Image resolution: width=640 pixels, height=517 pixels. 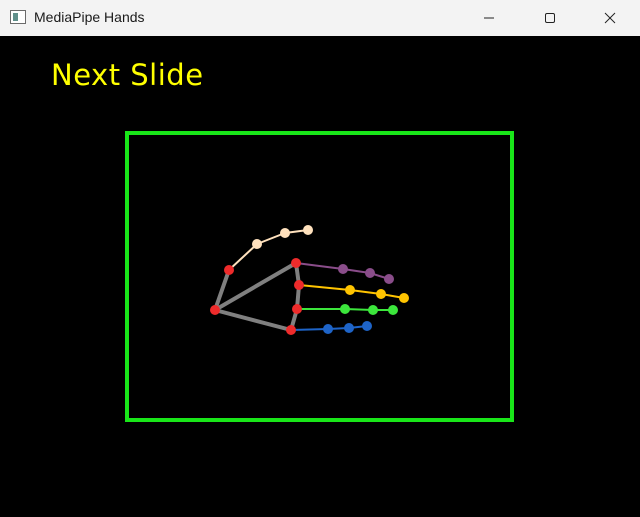 I want to click on close-icon, so click(x=610, y=18).